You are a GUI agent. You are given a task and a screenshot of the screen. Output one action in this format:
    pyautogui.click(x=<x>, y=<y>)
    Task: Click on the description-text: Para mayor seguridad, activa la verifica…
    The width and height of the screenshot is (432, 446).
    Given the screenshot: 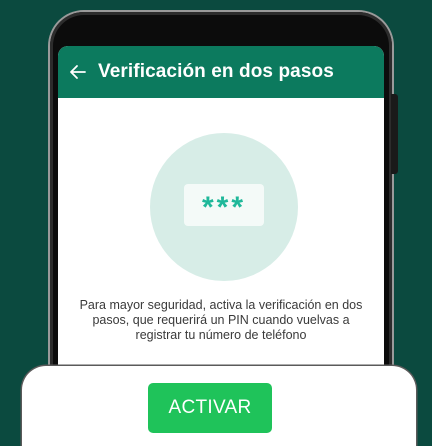 What is the action you would take?
    pyautogui.click(x=221, y=320)
    